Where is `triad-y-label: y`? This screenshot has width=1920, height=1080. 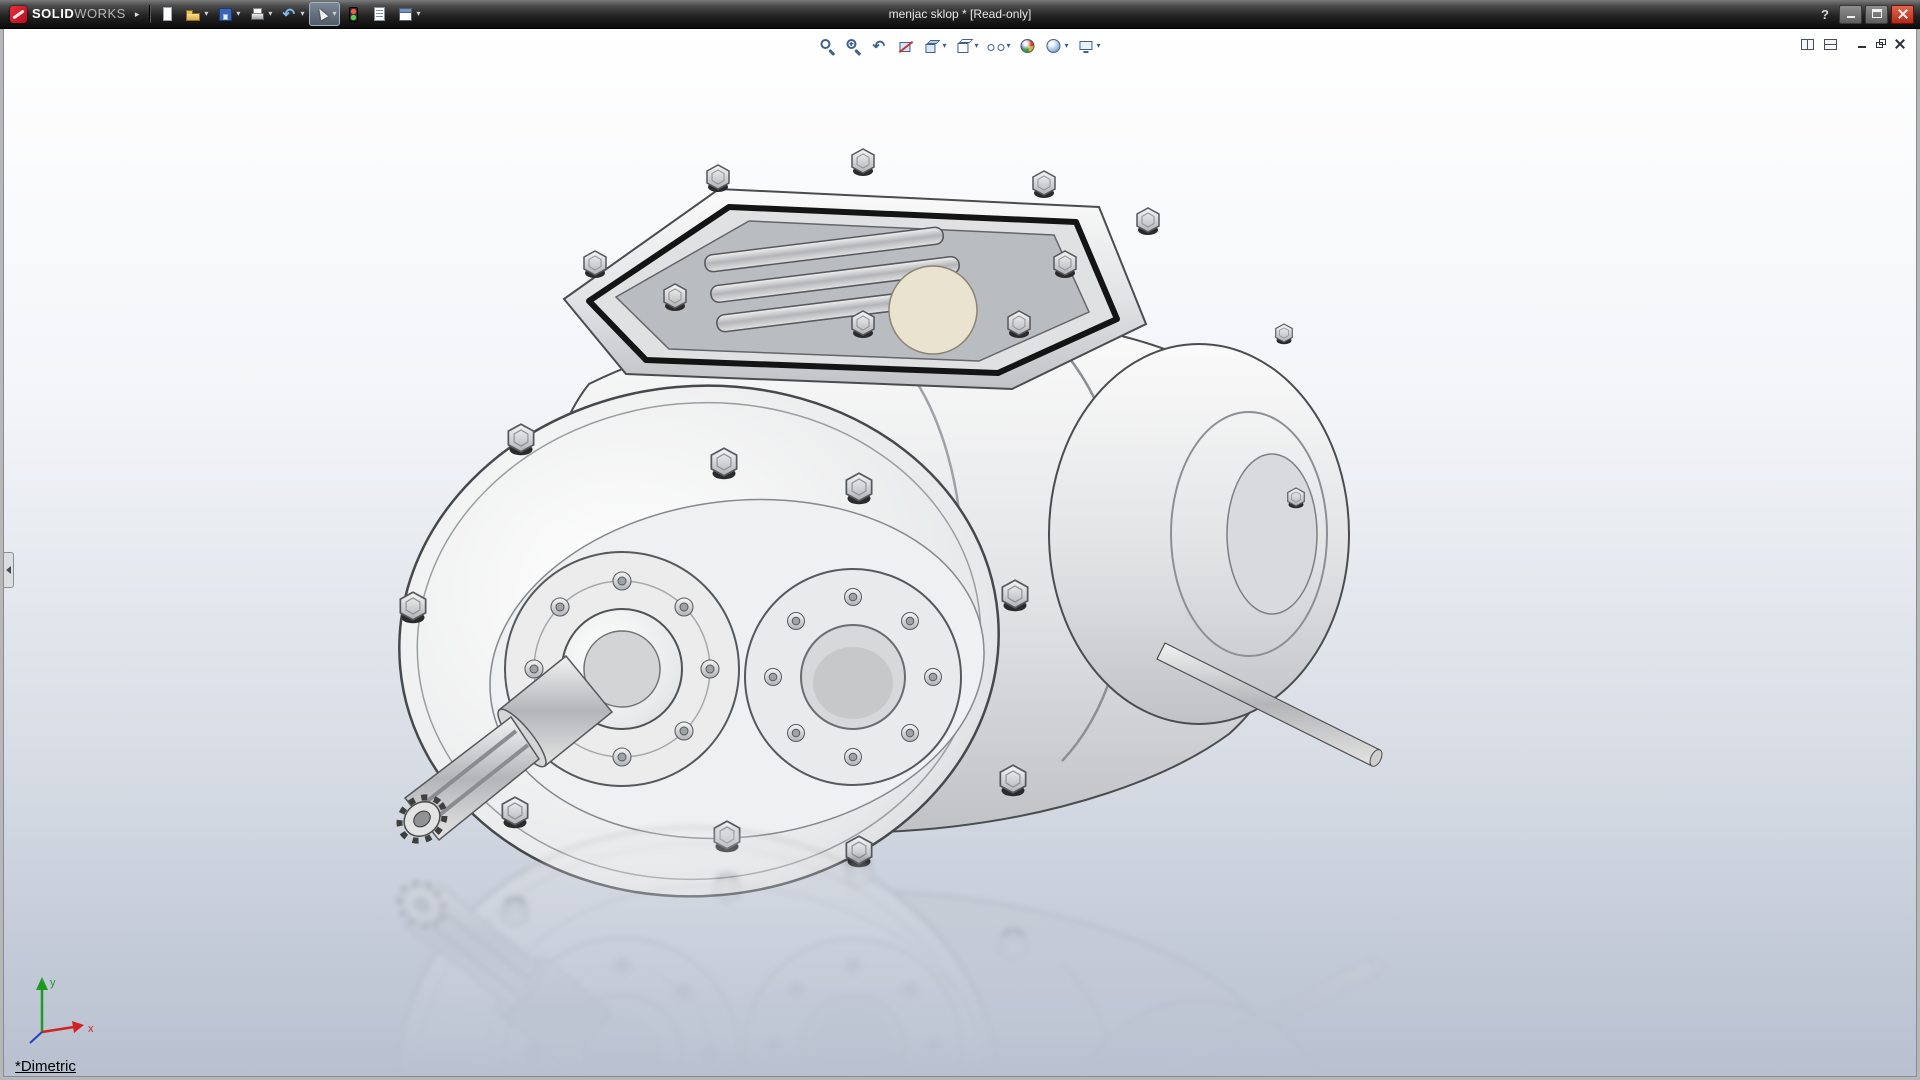 triad-y-label: y is located at coordinates (53, 983).